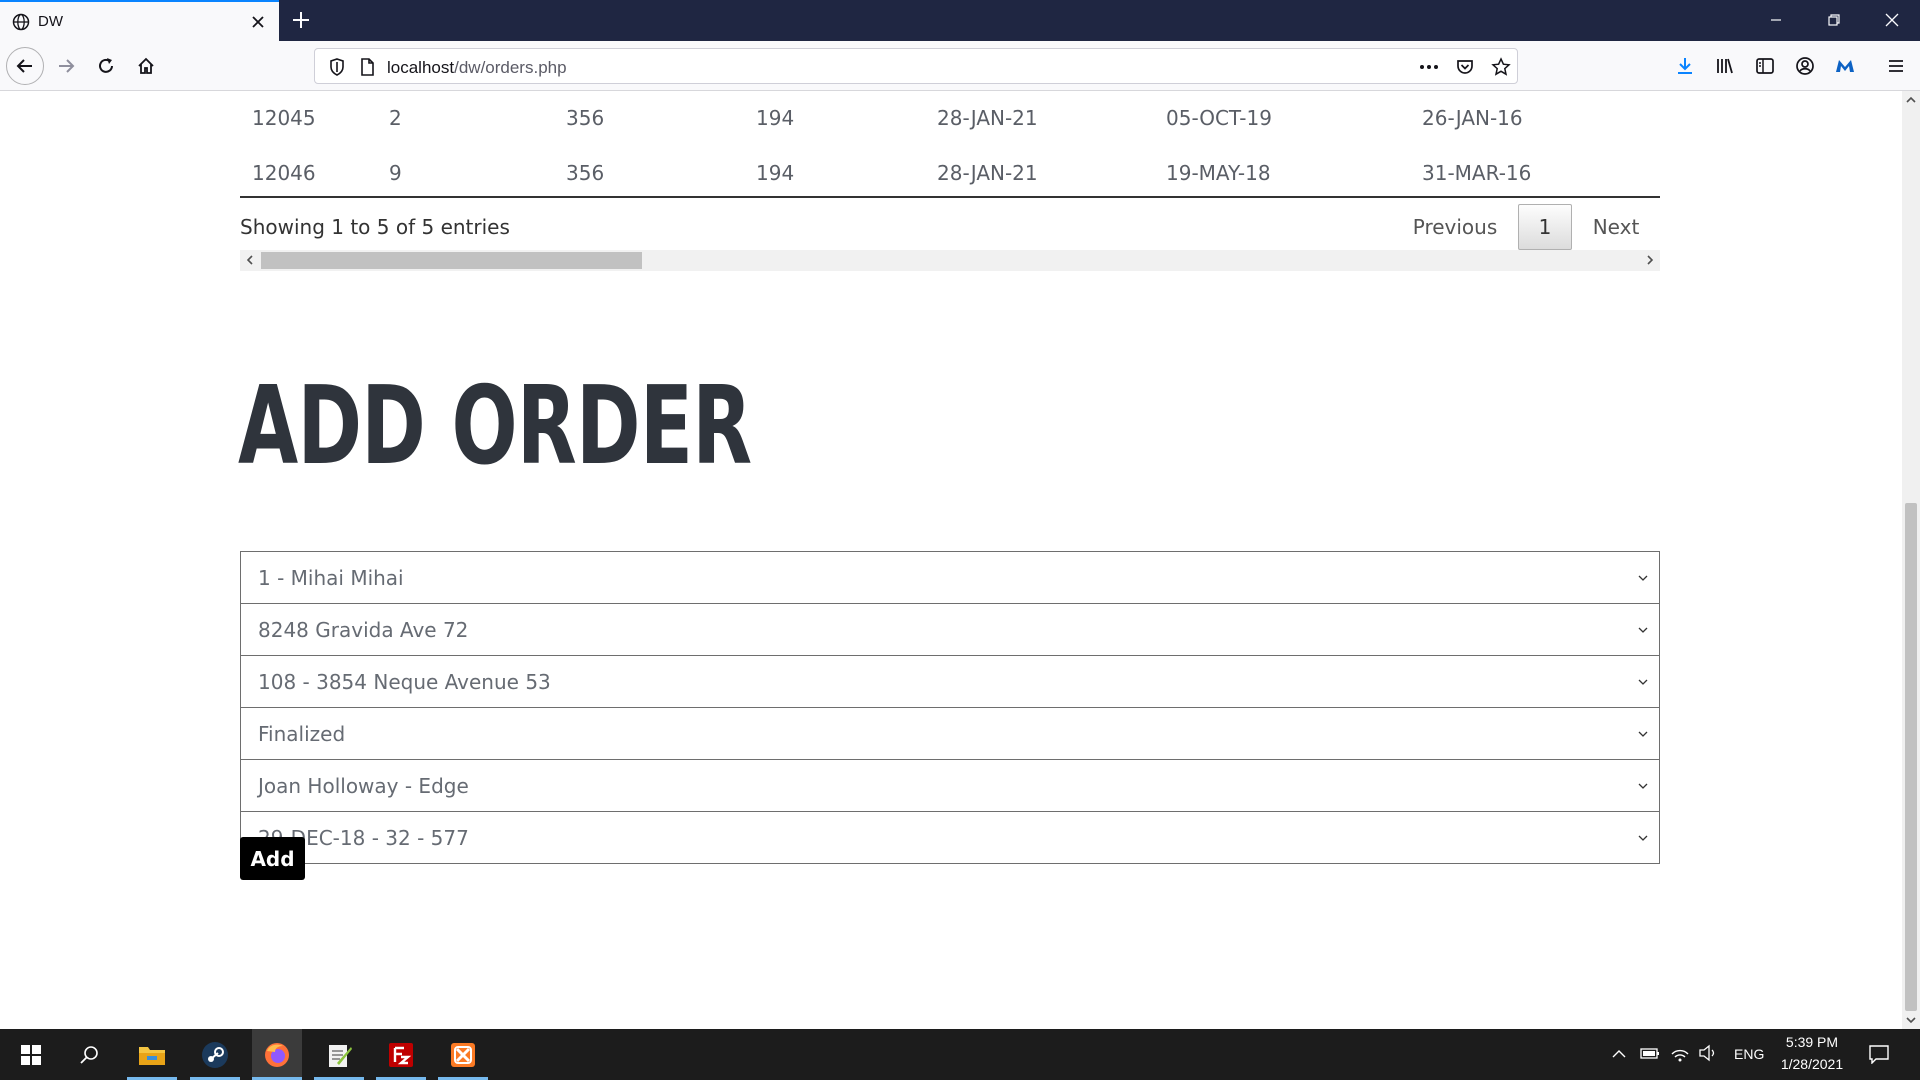 The image size is (1920, 1080). What do you see at coordinates (1218, 173) in the screenshot?
I see `table-cell: 19-MAY-18` at bounding box center [1218, 173].